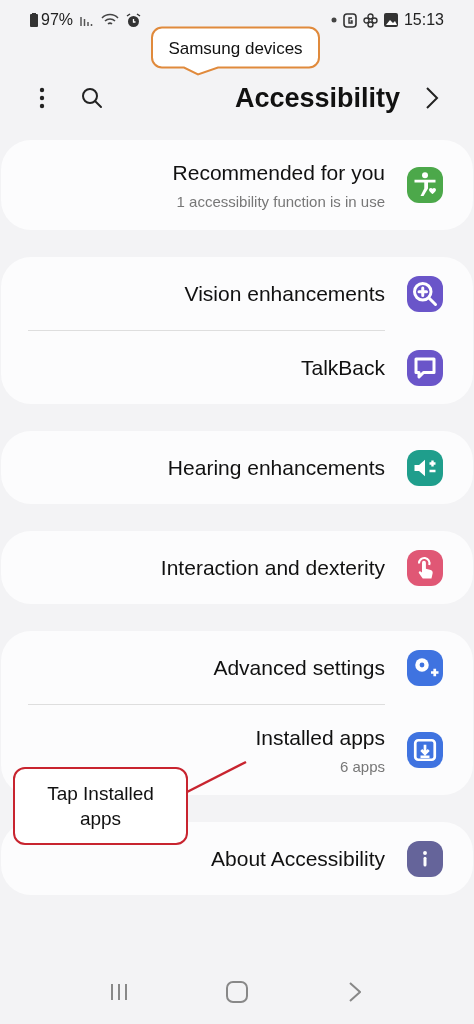  Describe the element at coordinates (342, 367) in the screenshot. I see `item-title: TalkBack` at that location.